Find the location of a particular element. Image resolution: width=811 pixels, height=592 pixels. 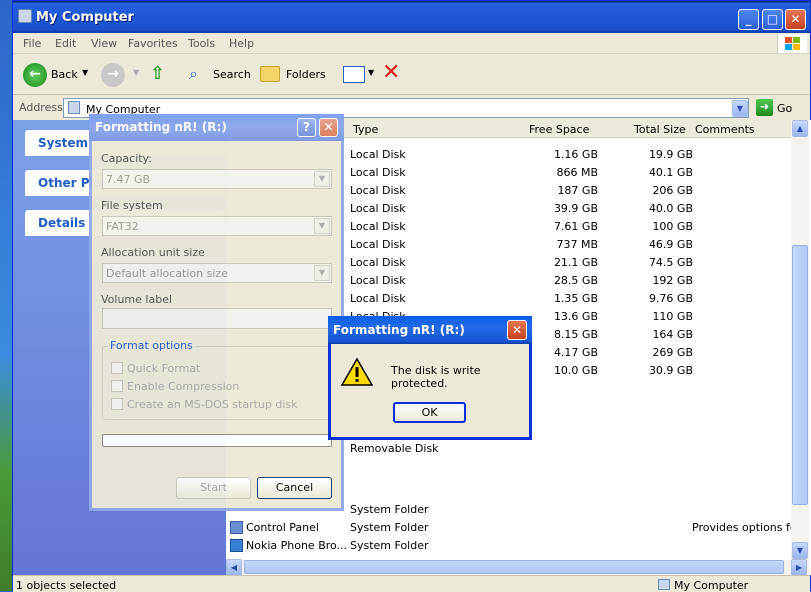

phone-icon is located at coordinates (236, 545).